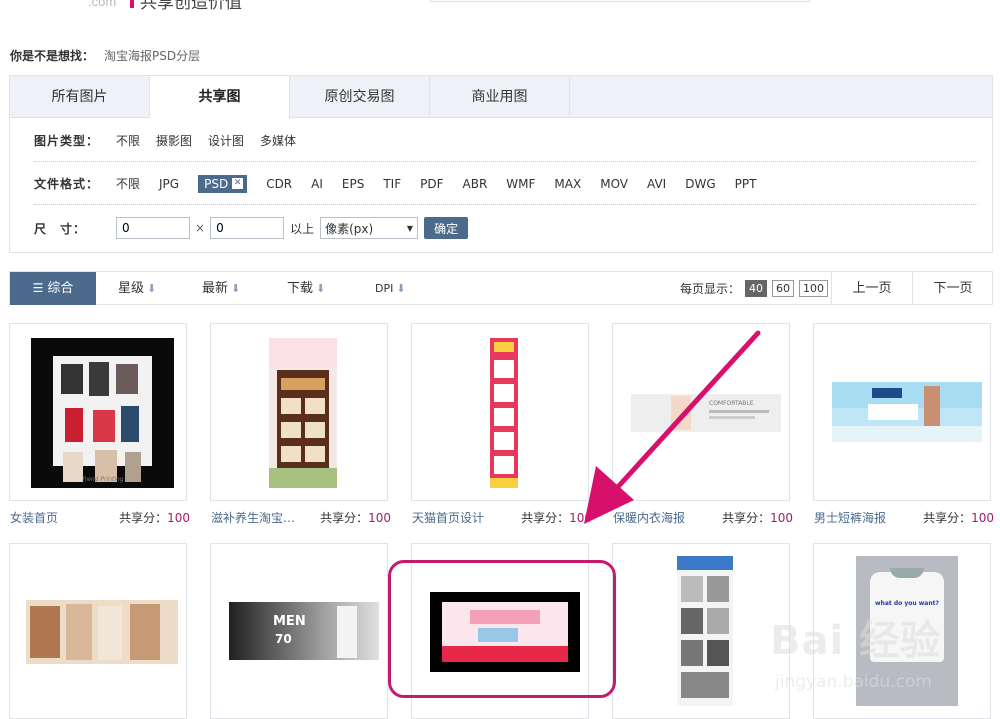 Image resolution: width=1000 pixels, height=719 pixels. Describe the element at coordinates (128, 183) in the screenshot. I see `format-option-any: 不限` at that location.